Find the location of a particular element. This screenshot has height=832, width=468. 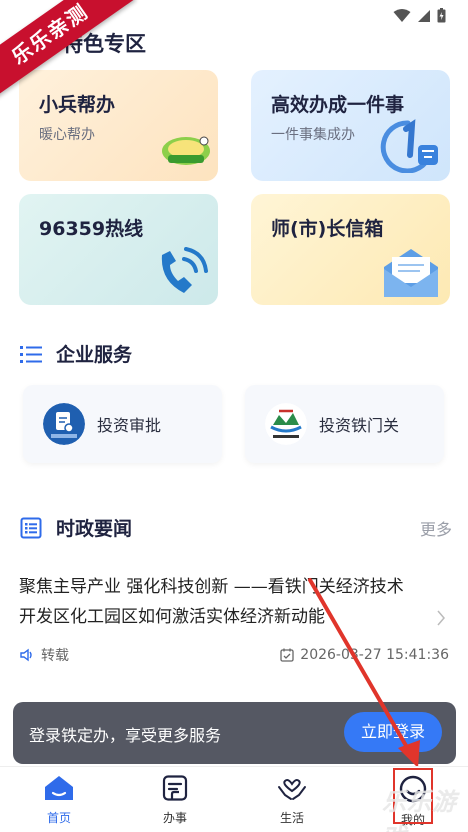

tab-label: 办事 is located at coordinates (174, 818).